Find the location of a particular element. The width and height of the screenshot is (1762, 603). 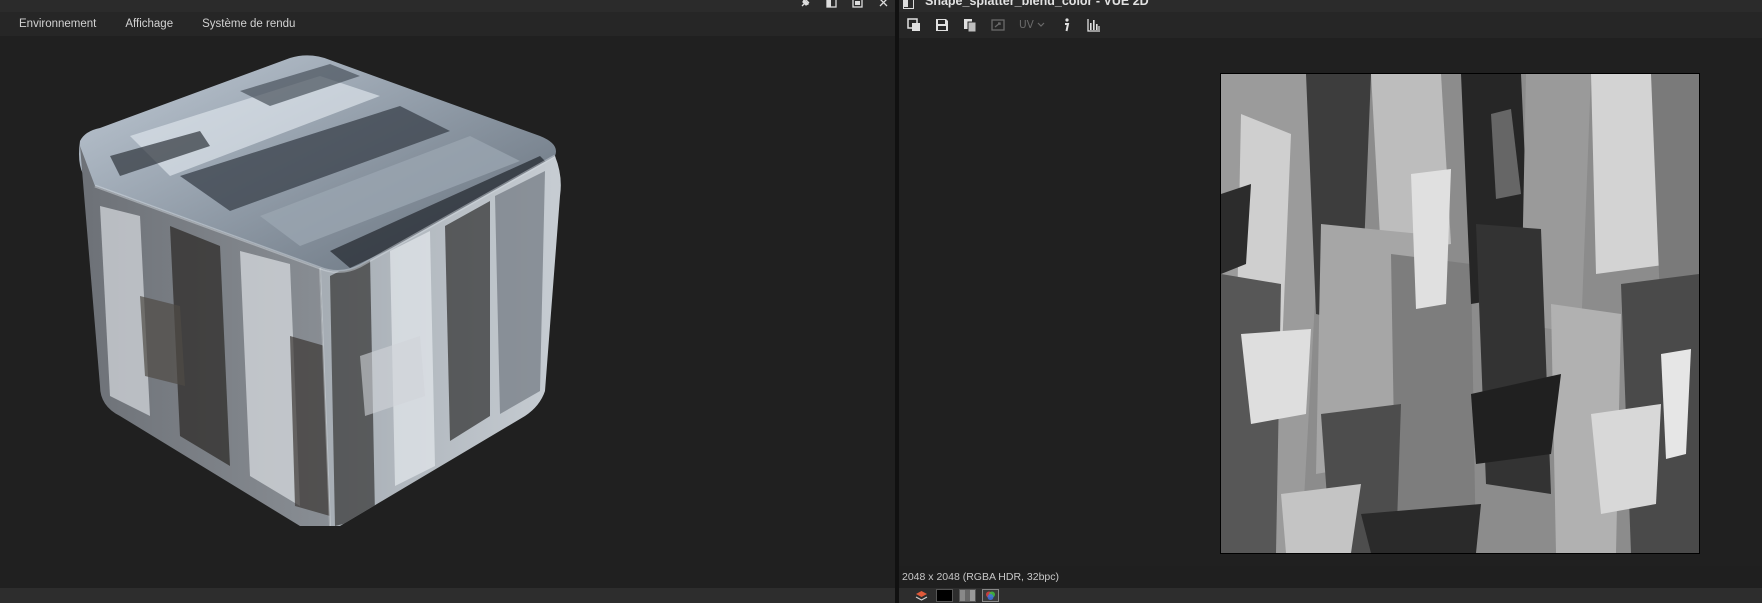

image-info: 2048 x 2048 (RGBA HDR, 32bpc) is located at coordinates (980, 577).